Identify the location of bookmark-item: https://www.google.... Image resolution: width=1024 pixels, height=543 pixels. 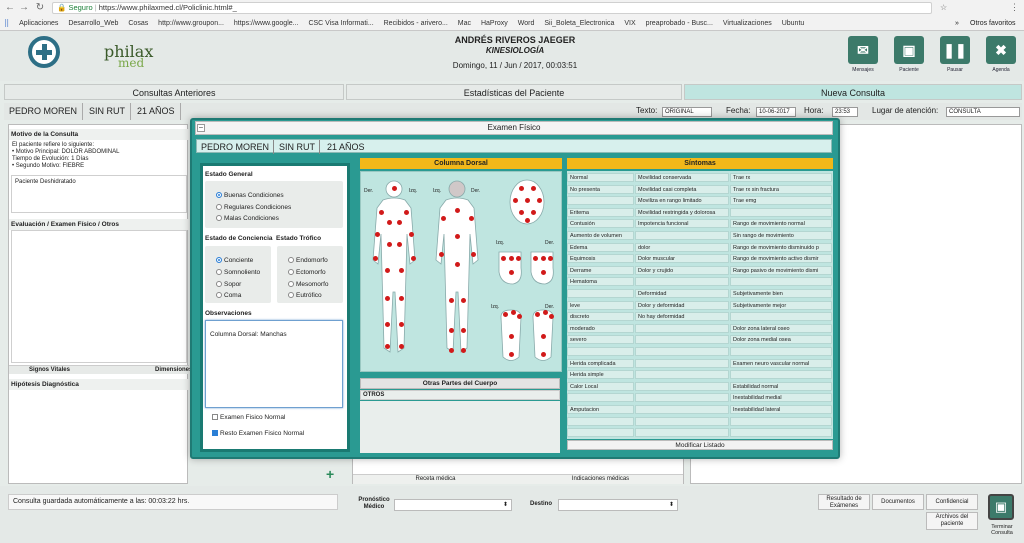
(266, 23).